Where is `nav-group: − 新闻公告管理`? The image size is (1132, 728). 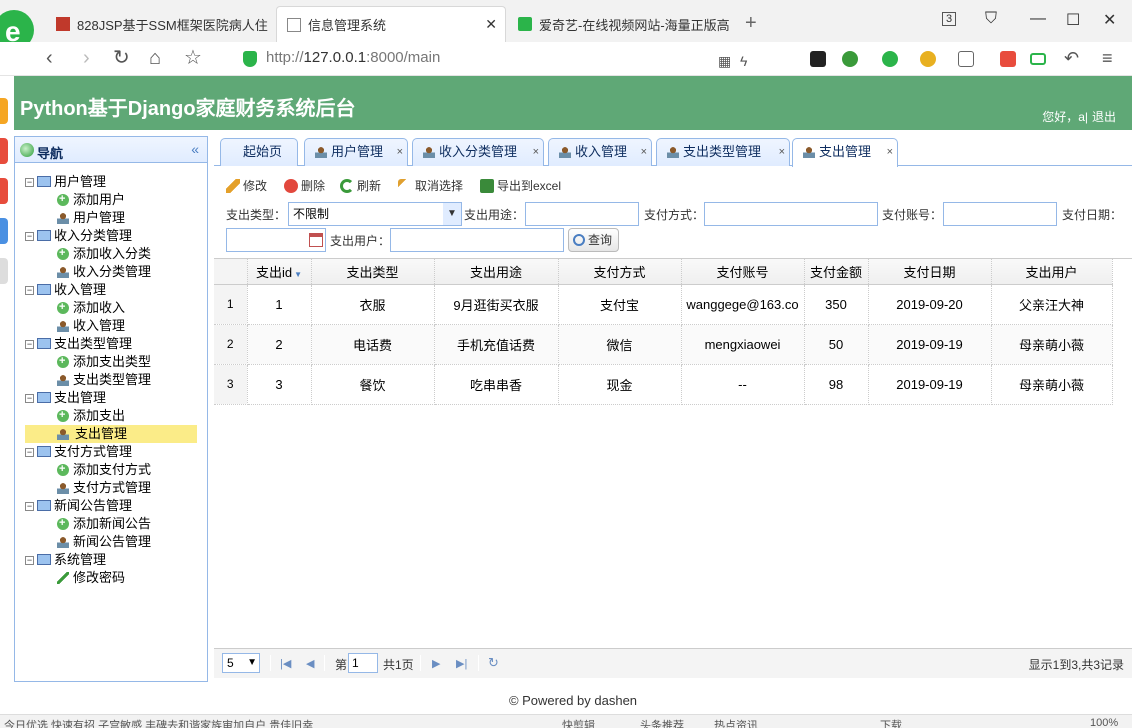
nav-group: − 新闻公告管理 is located at coordinates (115, 506).